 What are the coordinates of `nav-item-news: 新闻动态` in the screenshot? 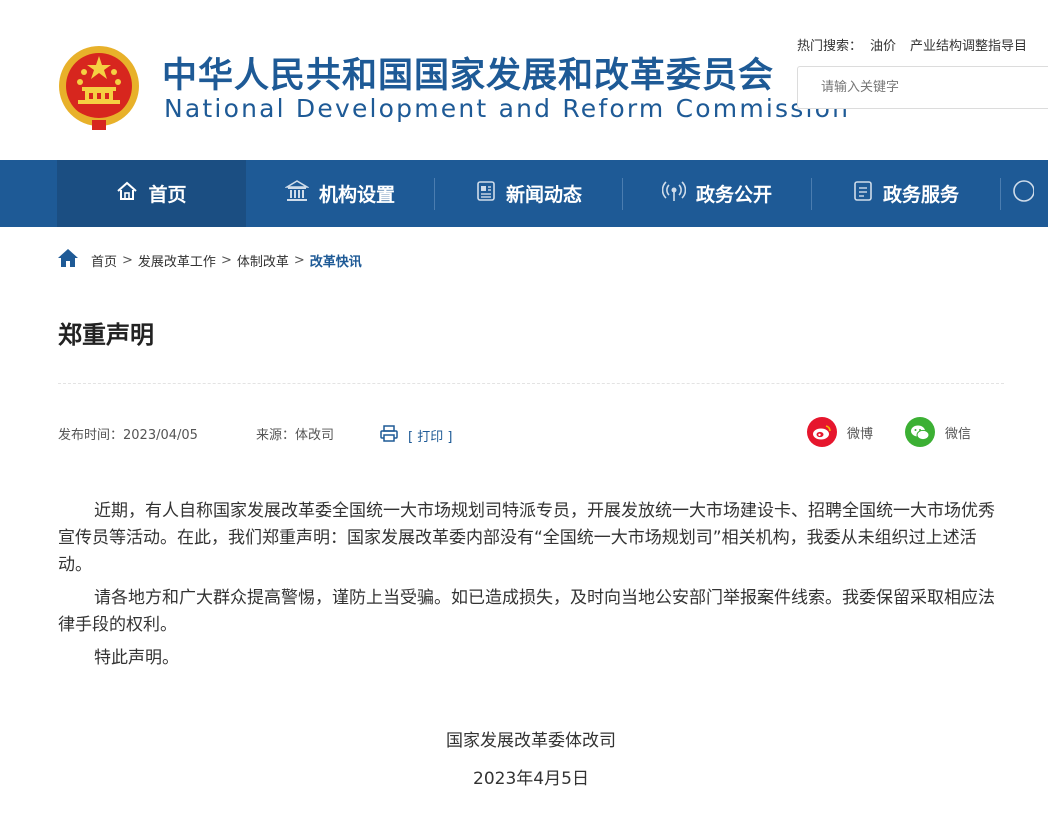 It's located at (529, 193).